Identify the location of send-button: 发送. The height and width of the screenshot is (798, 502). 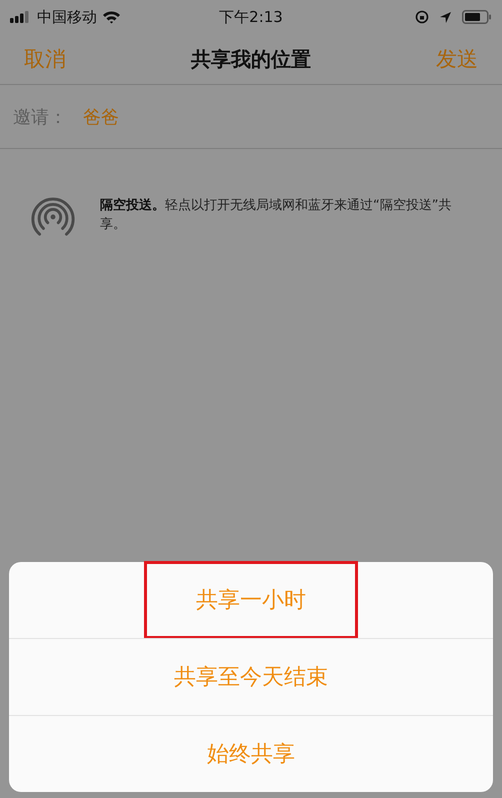
(394, 59).